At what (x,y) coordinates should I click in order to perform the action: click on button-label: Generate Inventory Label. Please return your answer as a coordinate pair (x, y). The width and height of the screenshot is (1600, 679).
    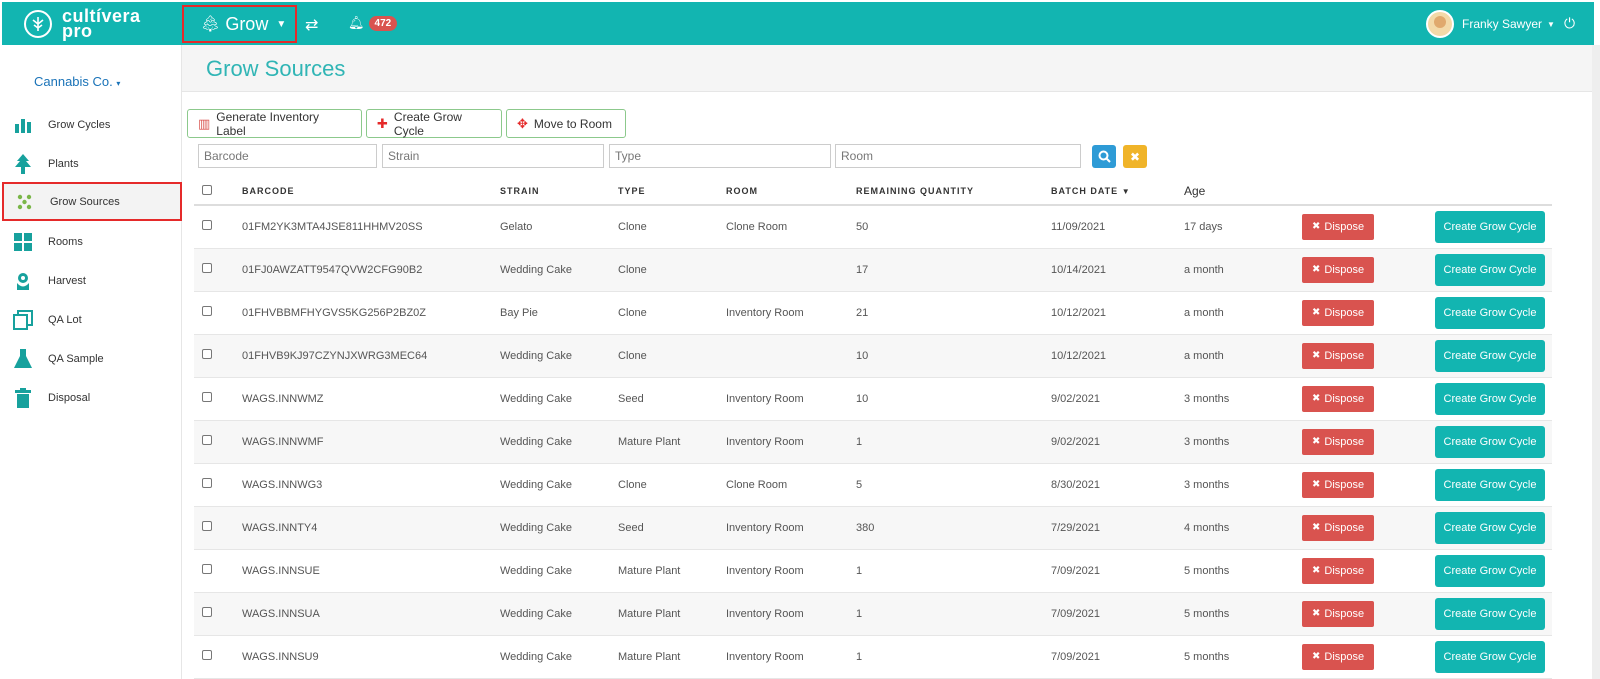
    Looking at the image, I should click on (268, 123).